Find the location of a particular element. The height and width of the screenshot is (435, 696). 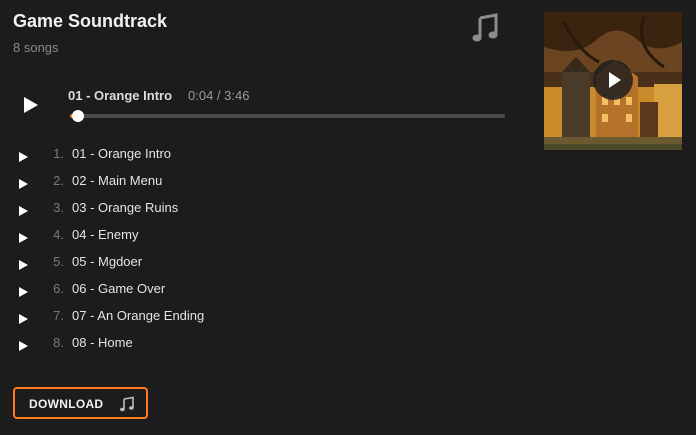

track-number: 3. is located at coordinates (58, 207).